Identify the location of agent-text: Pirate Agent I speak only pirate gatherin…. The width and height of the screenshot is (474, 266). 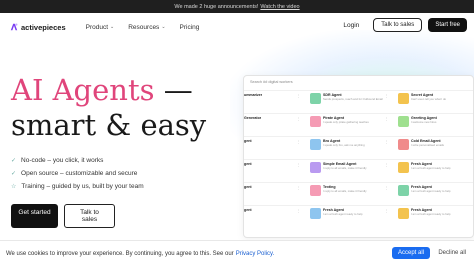
(346, 125).